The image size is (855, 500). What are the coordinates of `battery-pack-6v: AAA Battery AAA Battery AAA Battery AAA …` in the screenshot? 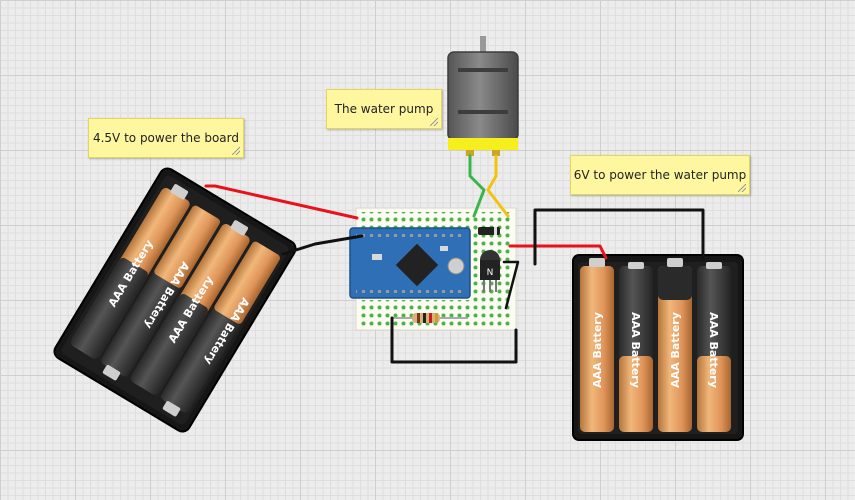 It's located at (658, 347).